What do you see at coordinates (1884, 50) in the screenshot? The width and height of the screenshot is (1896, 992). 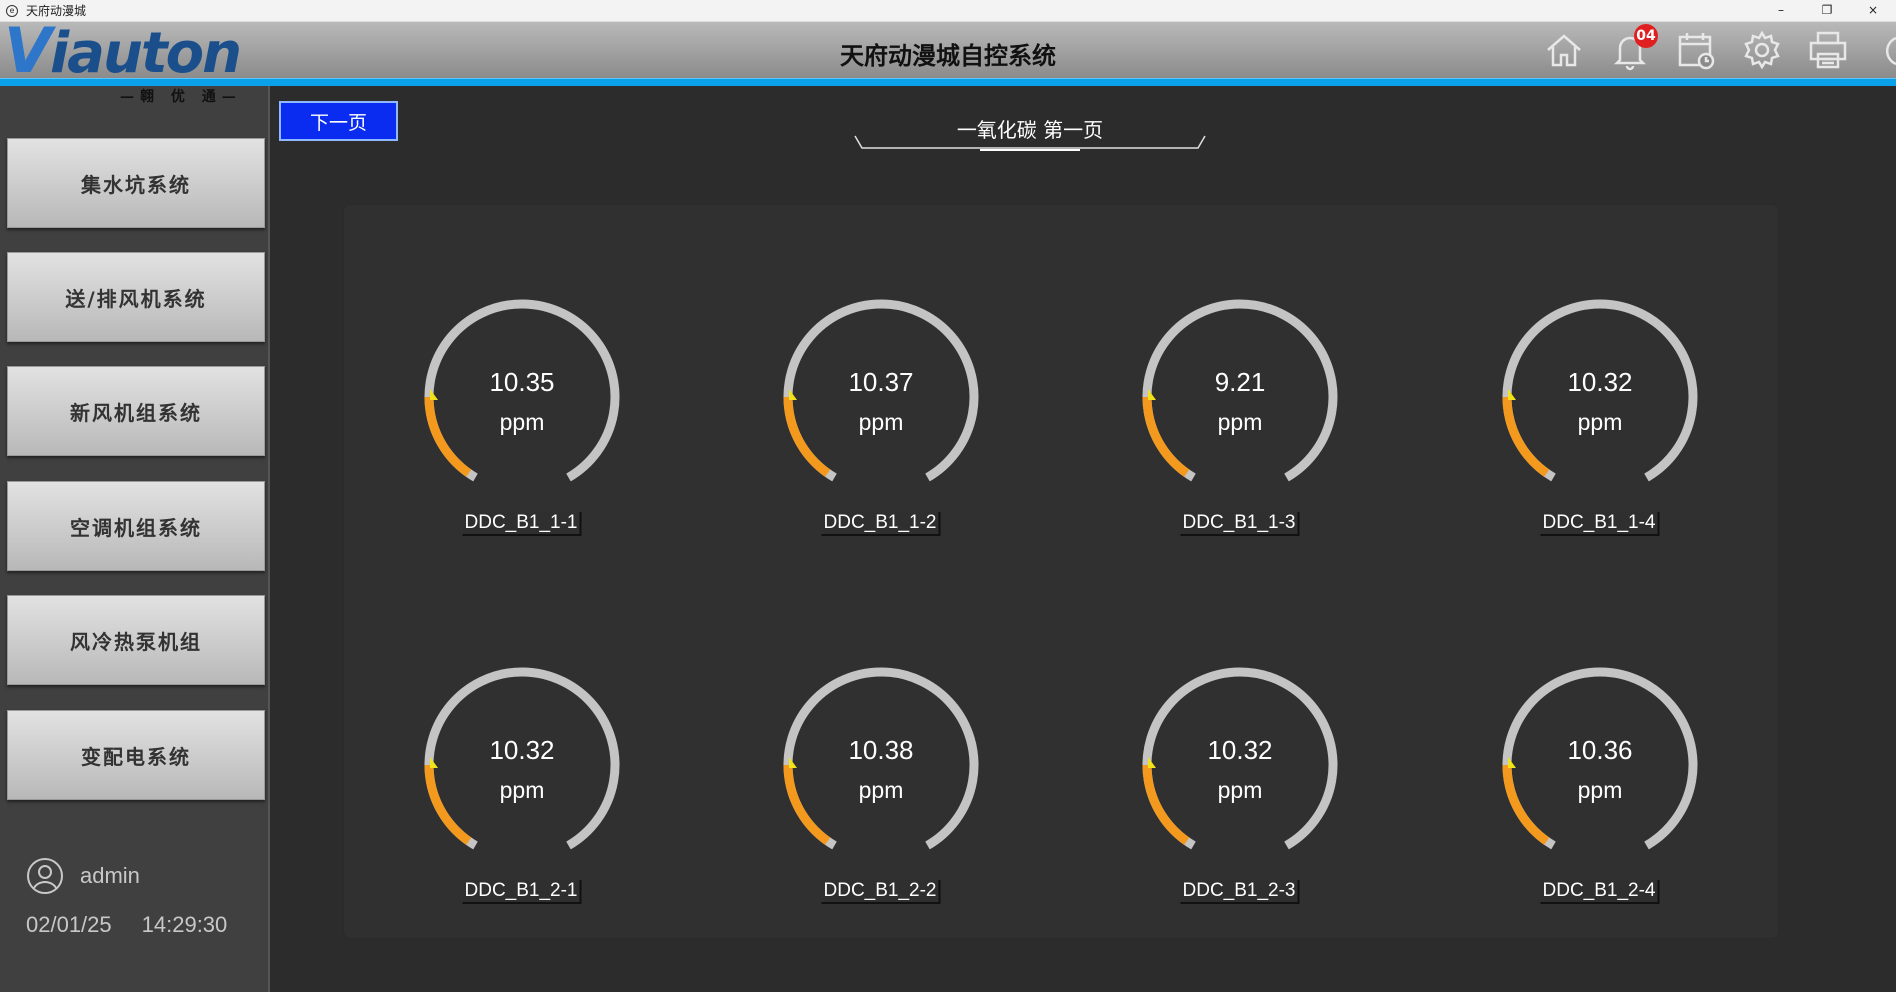 I see `power-icon` at bounding box center [1884, 50].